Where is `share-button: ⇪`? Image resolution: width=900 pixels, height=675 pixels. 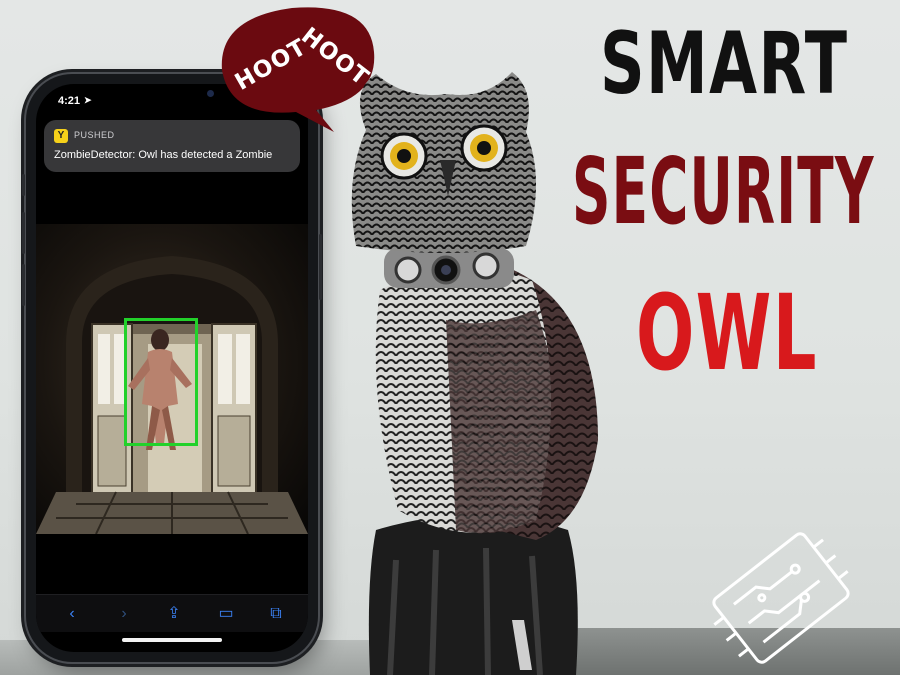 share-button: ⇪ is located at coordinates (174, 614).